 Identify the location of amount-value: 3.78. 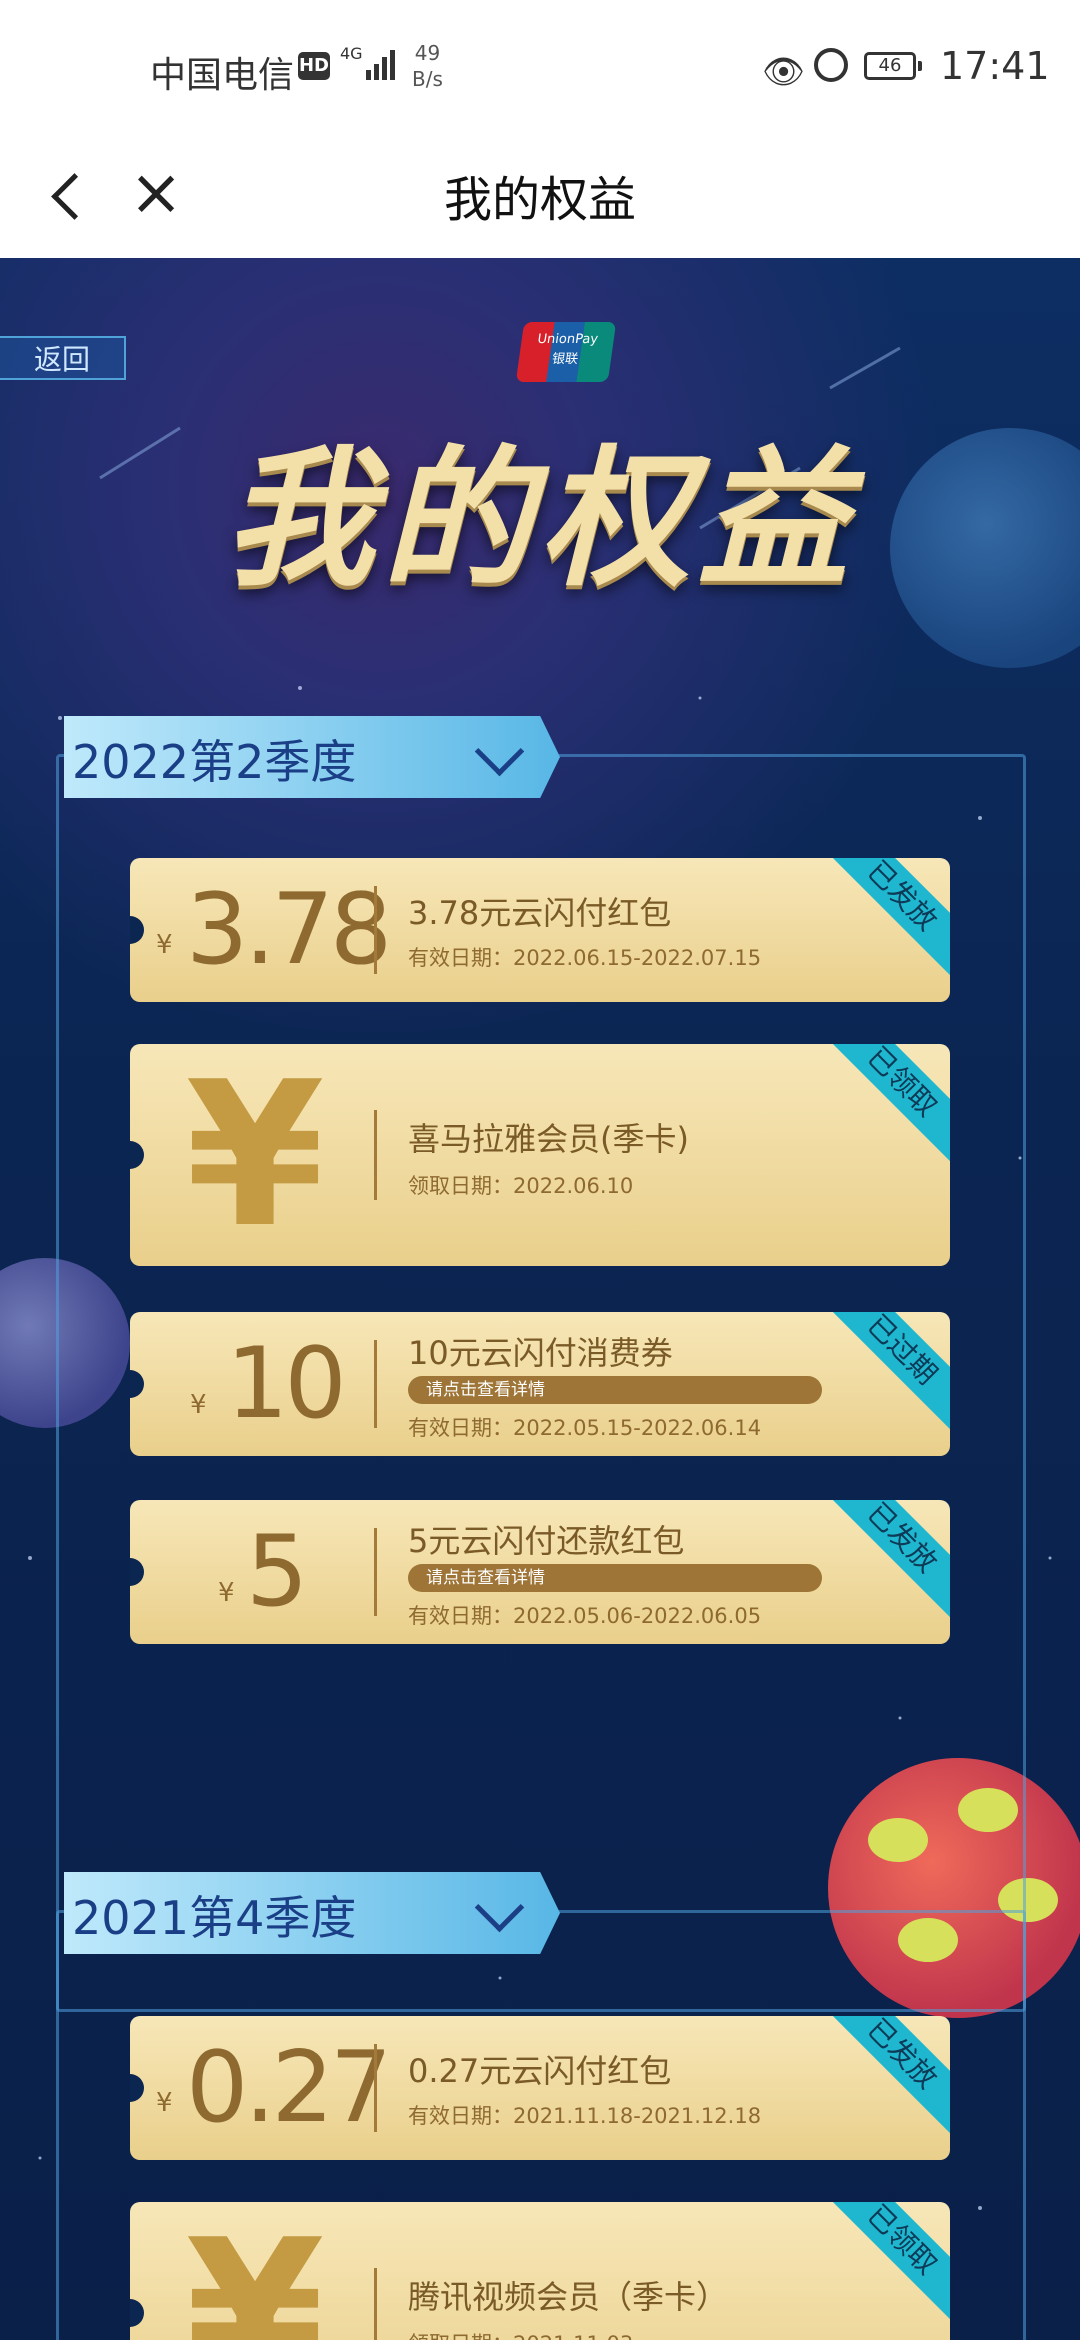
(289, 930).